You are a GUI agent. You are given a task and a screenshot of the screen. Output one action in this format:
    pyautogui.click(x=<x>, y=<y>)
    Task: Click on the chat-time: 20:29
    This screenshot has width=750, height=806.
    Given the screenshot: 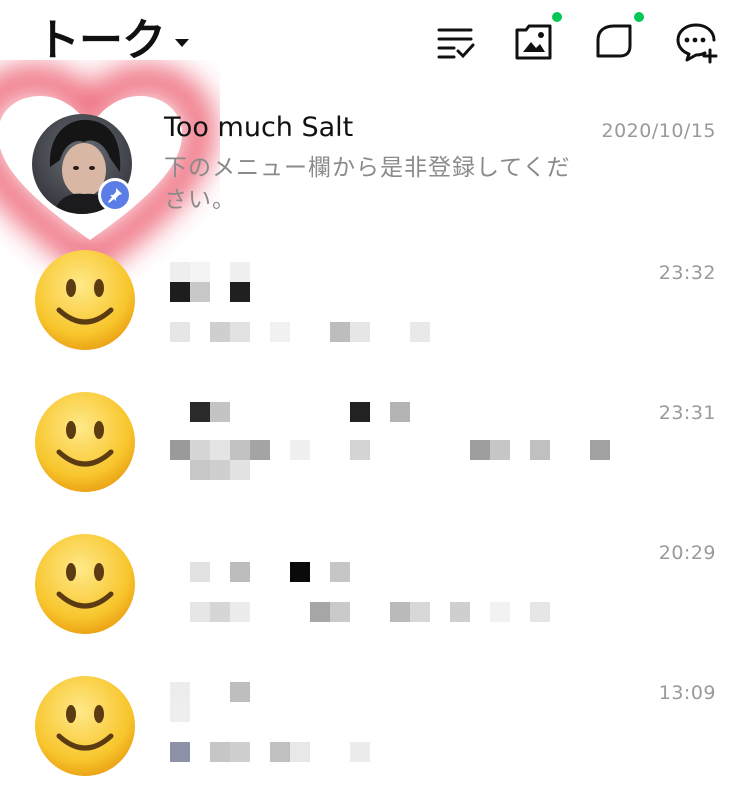 What is the action you would take?
    pyautogui.click(x=687, y=553)
    